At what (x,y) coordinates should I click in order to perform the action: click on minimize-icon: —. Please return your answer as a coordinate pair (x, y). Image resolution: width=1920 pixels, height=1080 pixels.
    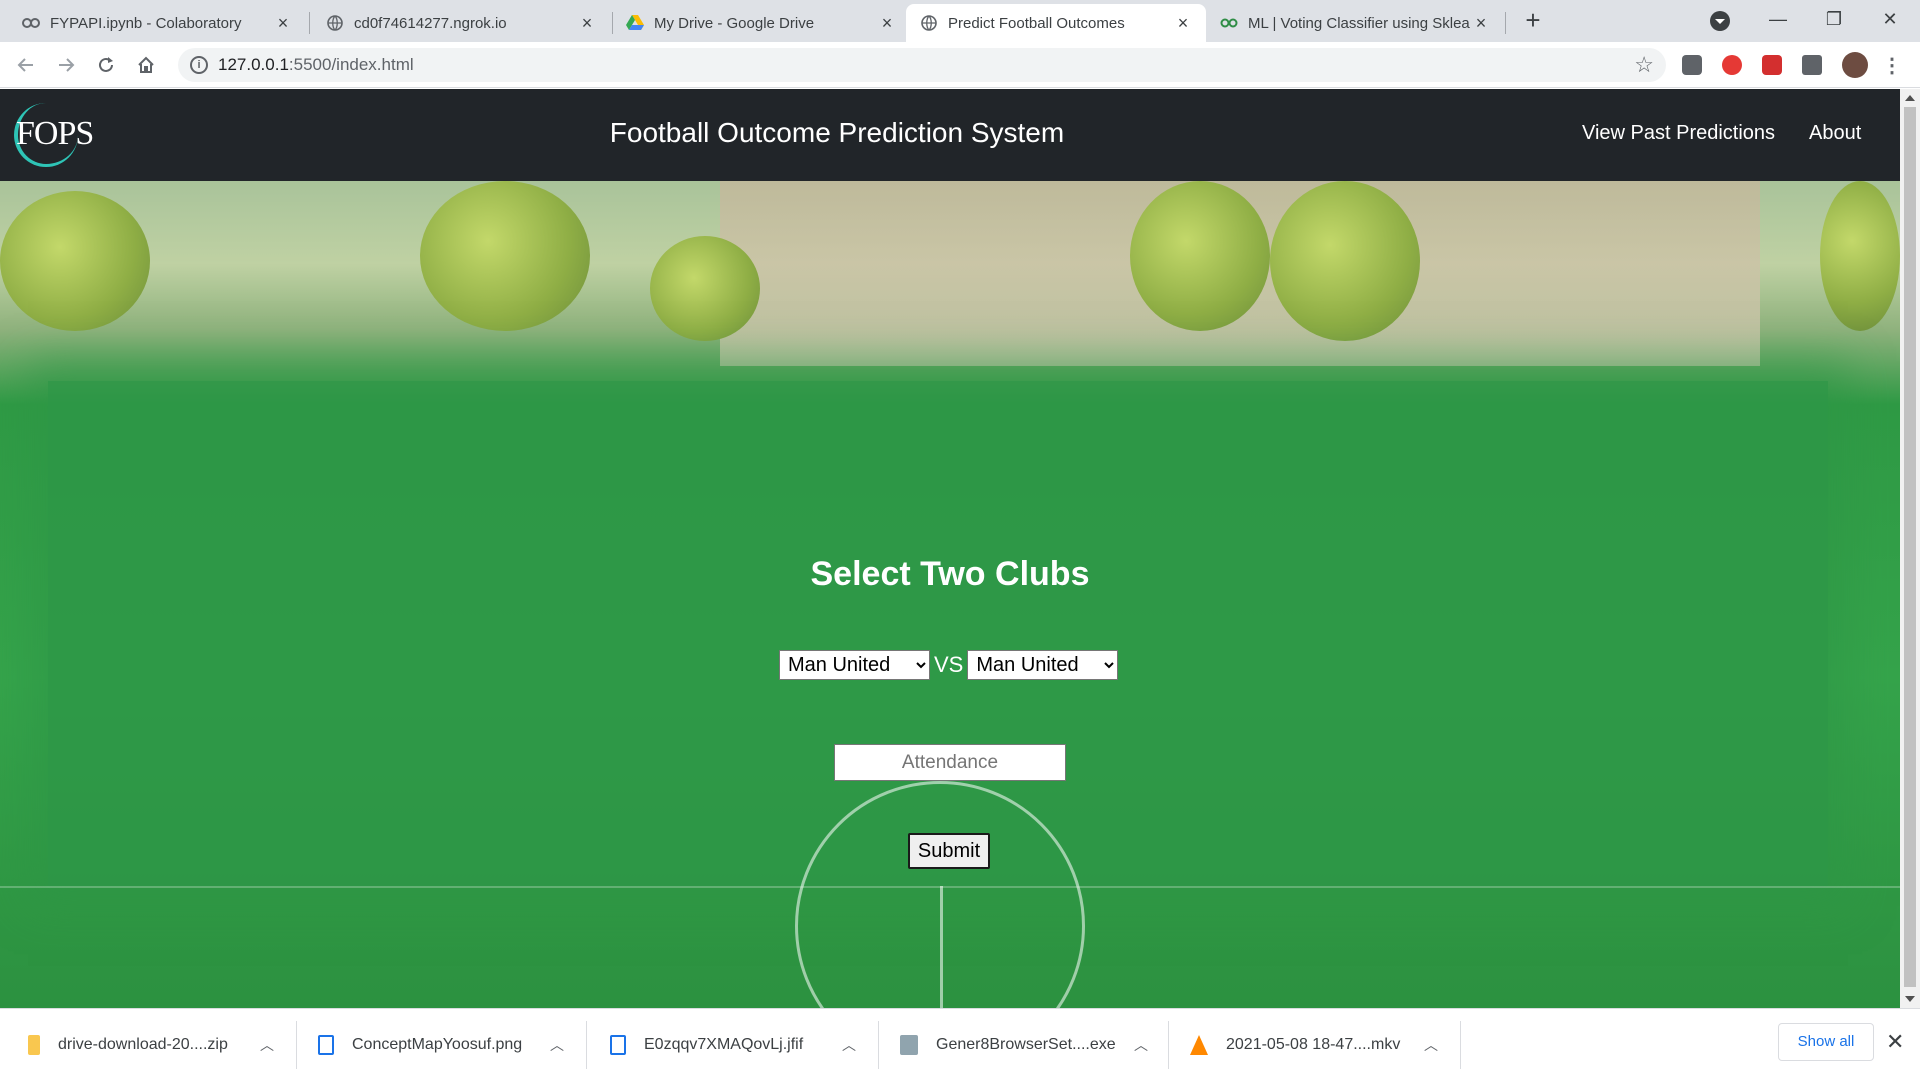
    Looking at the image, I should click on (1778, 20).